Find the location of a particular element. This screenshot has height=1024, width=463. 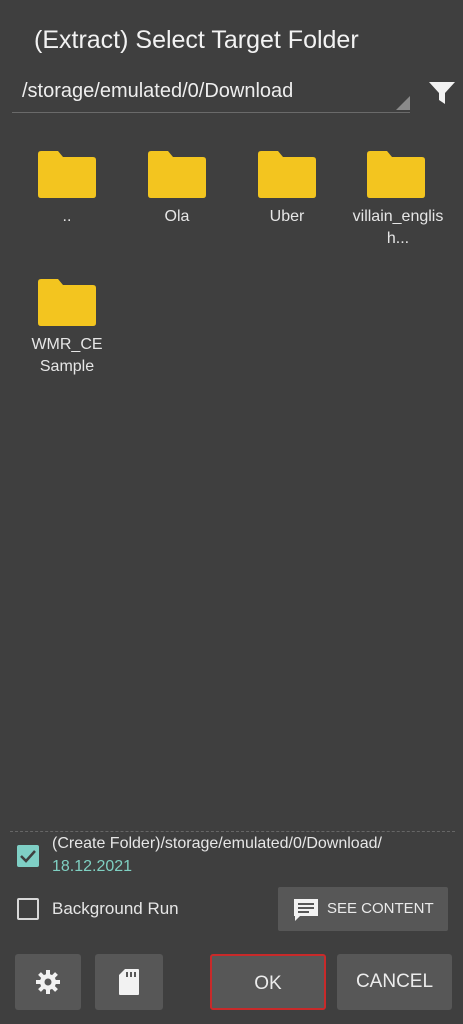

current-path: /storage/emulated/0/Download is located at coordinates (158, 91).